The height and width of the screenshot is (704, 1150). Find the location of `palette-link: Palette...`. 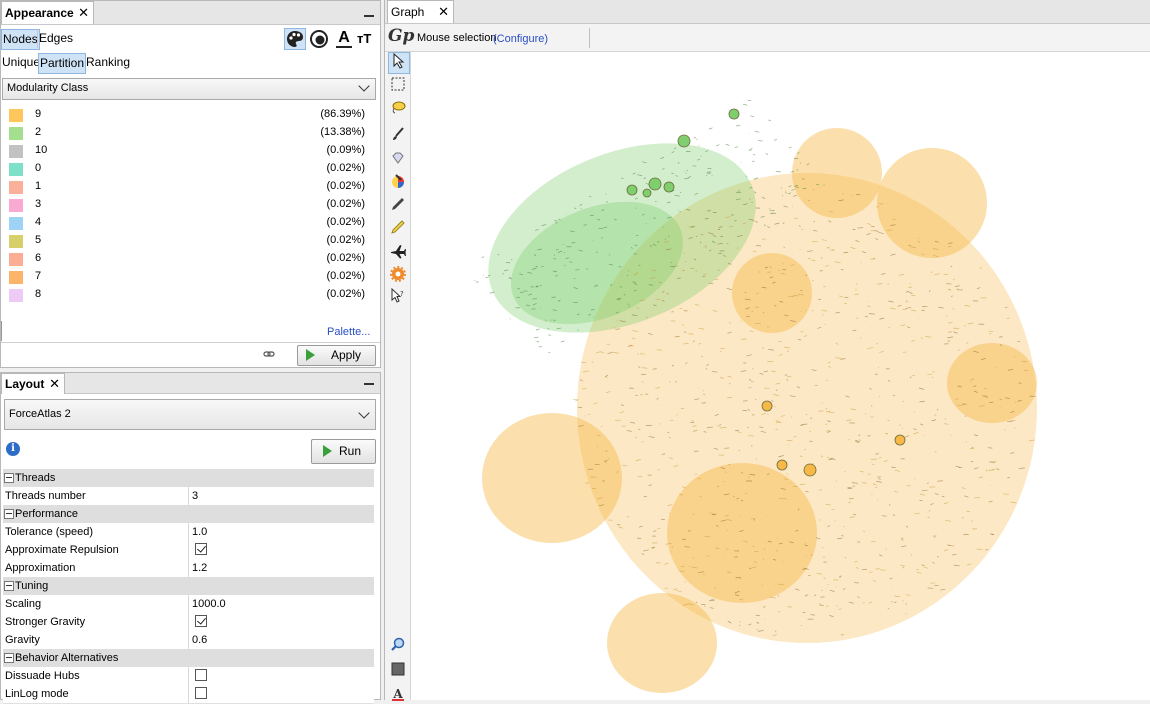

palette-link: Palette... is located at coordinates (348, 332).